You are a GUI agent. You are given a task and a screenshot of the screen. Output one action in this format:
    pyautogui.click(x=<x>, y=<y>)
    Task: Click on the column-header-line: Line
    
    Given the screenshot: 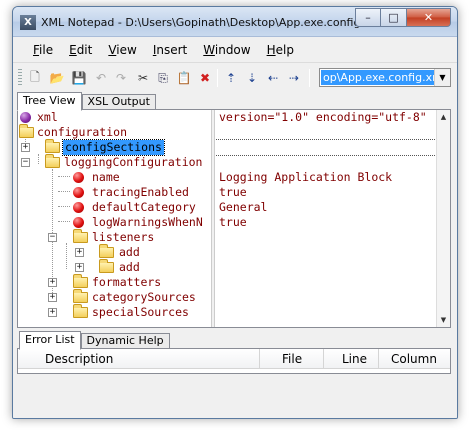 What is the action you would take?
    pyautogui.click(x=351, y=358)
    